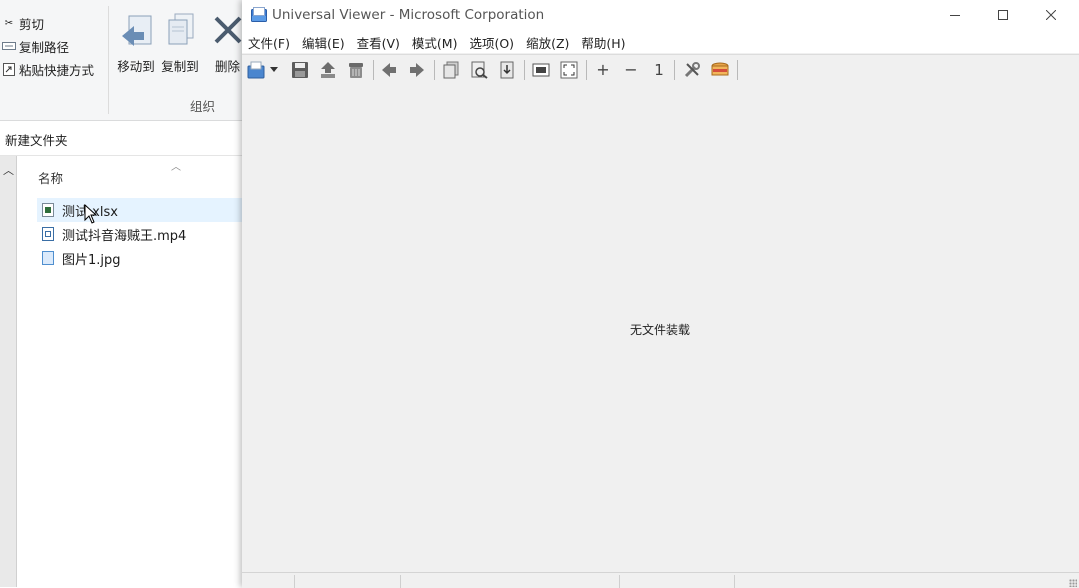 This screenshot has height=588, width=1079. What do you see at coordinates (435, 42) in the screenshot?
I see `menu-mode: 模式(M)` at bounding box center [435, 42].